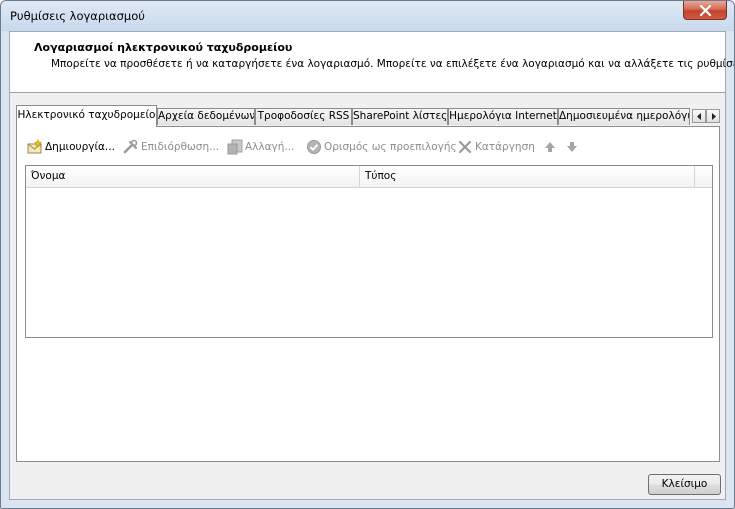  I want to click on tab-label: Τροφοδοσίες RSS, so click(303, 116).